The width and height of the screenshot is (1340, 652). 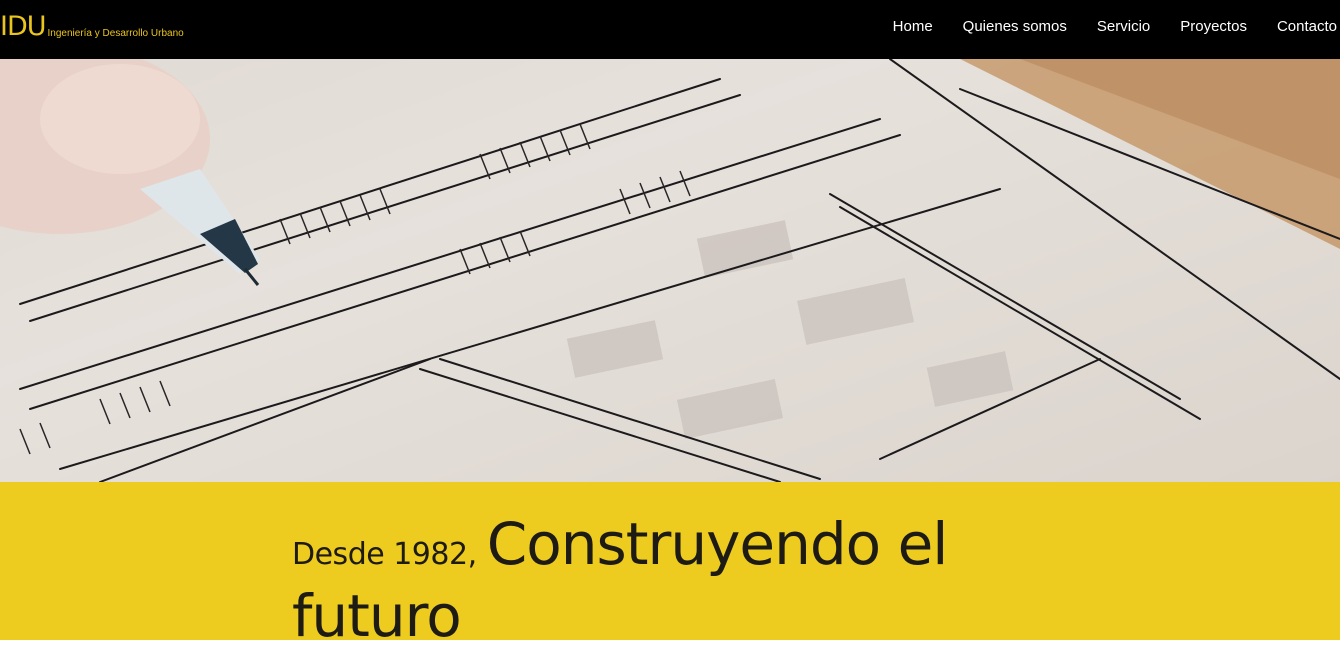 I want to click on nav-link-contacto: Contacto, so click(x=1307, y=27).